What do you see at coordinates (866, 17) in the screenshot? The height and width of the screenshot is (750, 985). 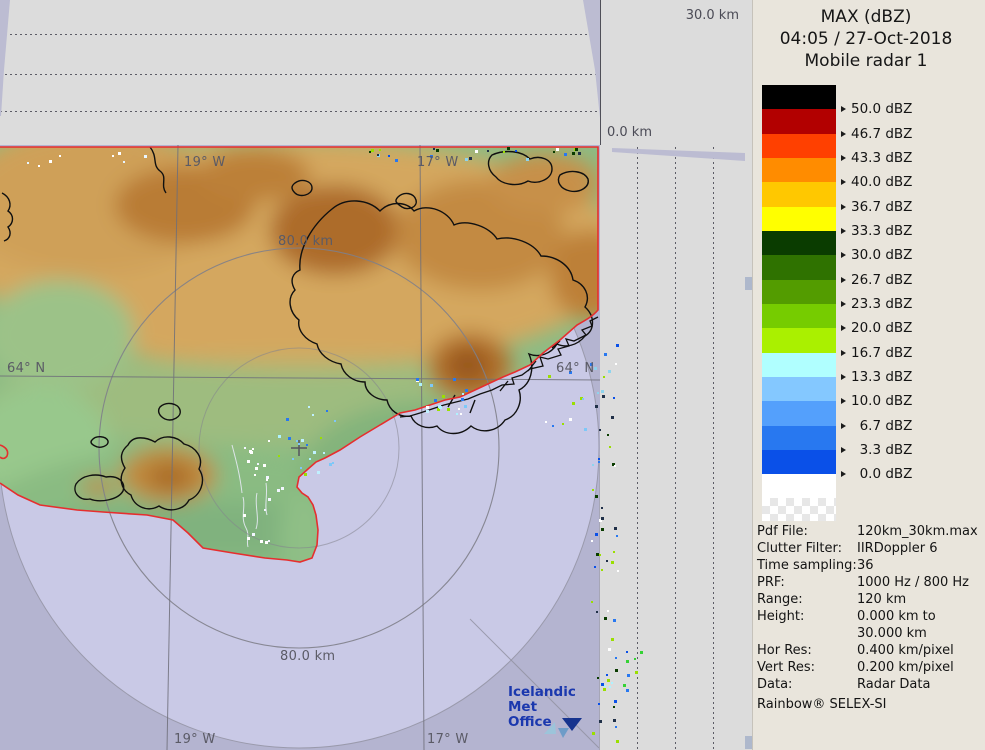 I see `product-title: MAX (dBZ)` at bounding box center [866, 17].